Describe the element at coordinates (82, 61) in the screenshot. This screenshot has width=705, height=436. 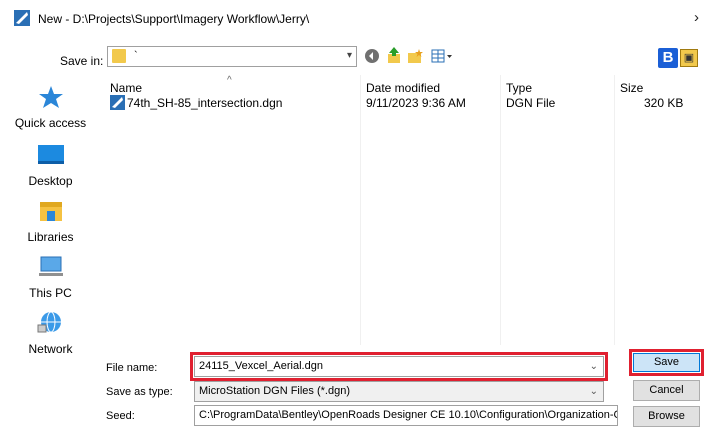
I see `save-in-label: Save in:` at that location.